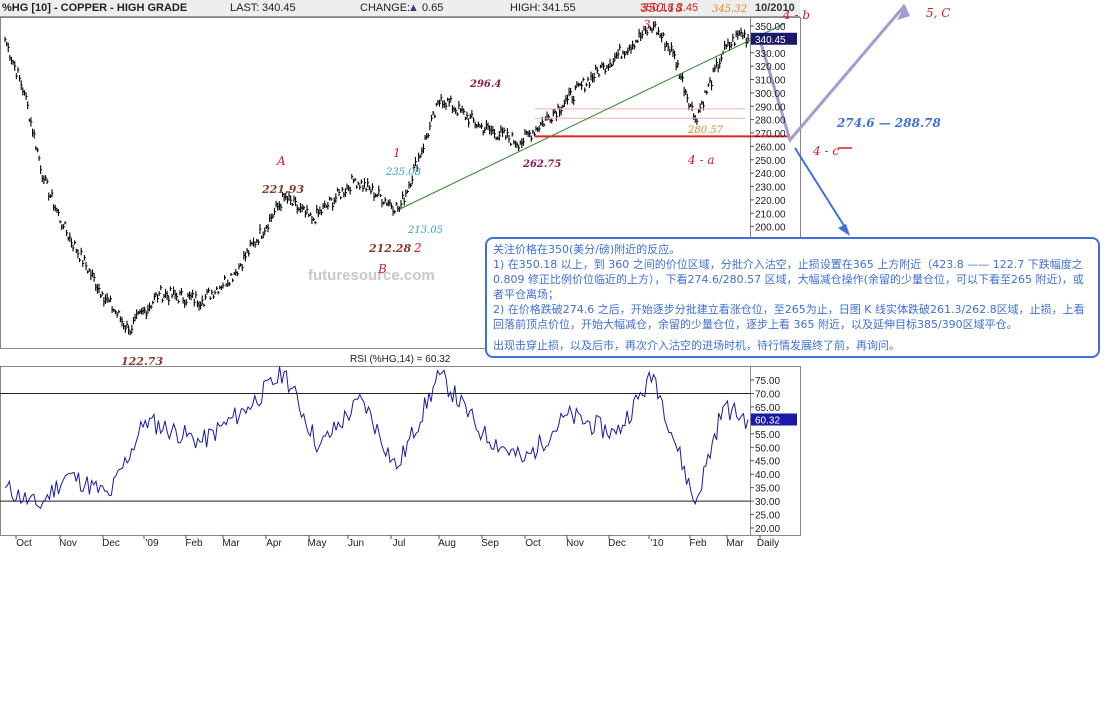 This screenshot has height=721, width=1107. I want to click on x-tick-label: Daily, so click(768, 543).